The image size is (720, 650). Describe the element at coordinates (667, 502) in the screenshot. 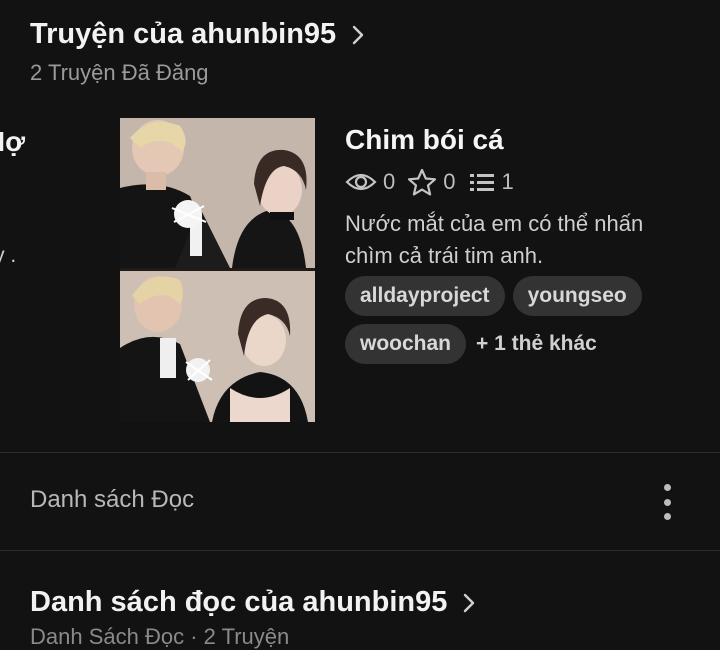

I see `more-options-icon` at that location.